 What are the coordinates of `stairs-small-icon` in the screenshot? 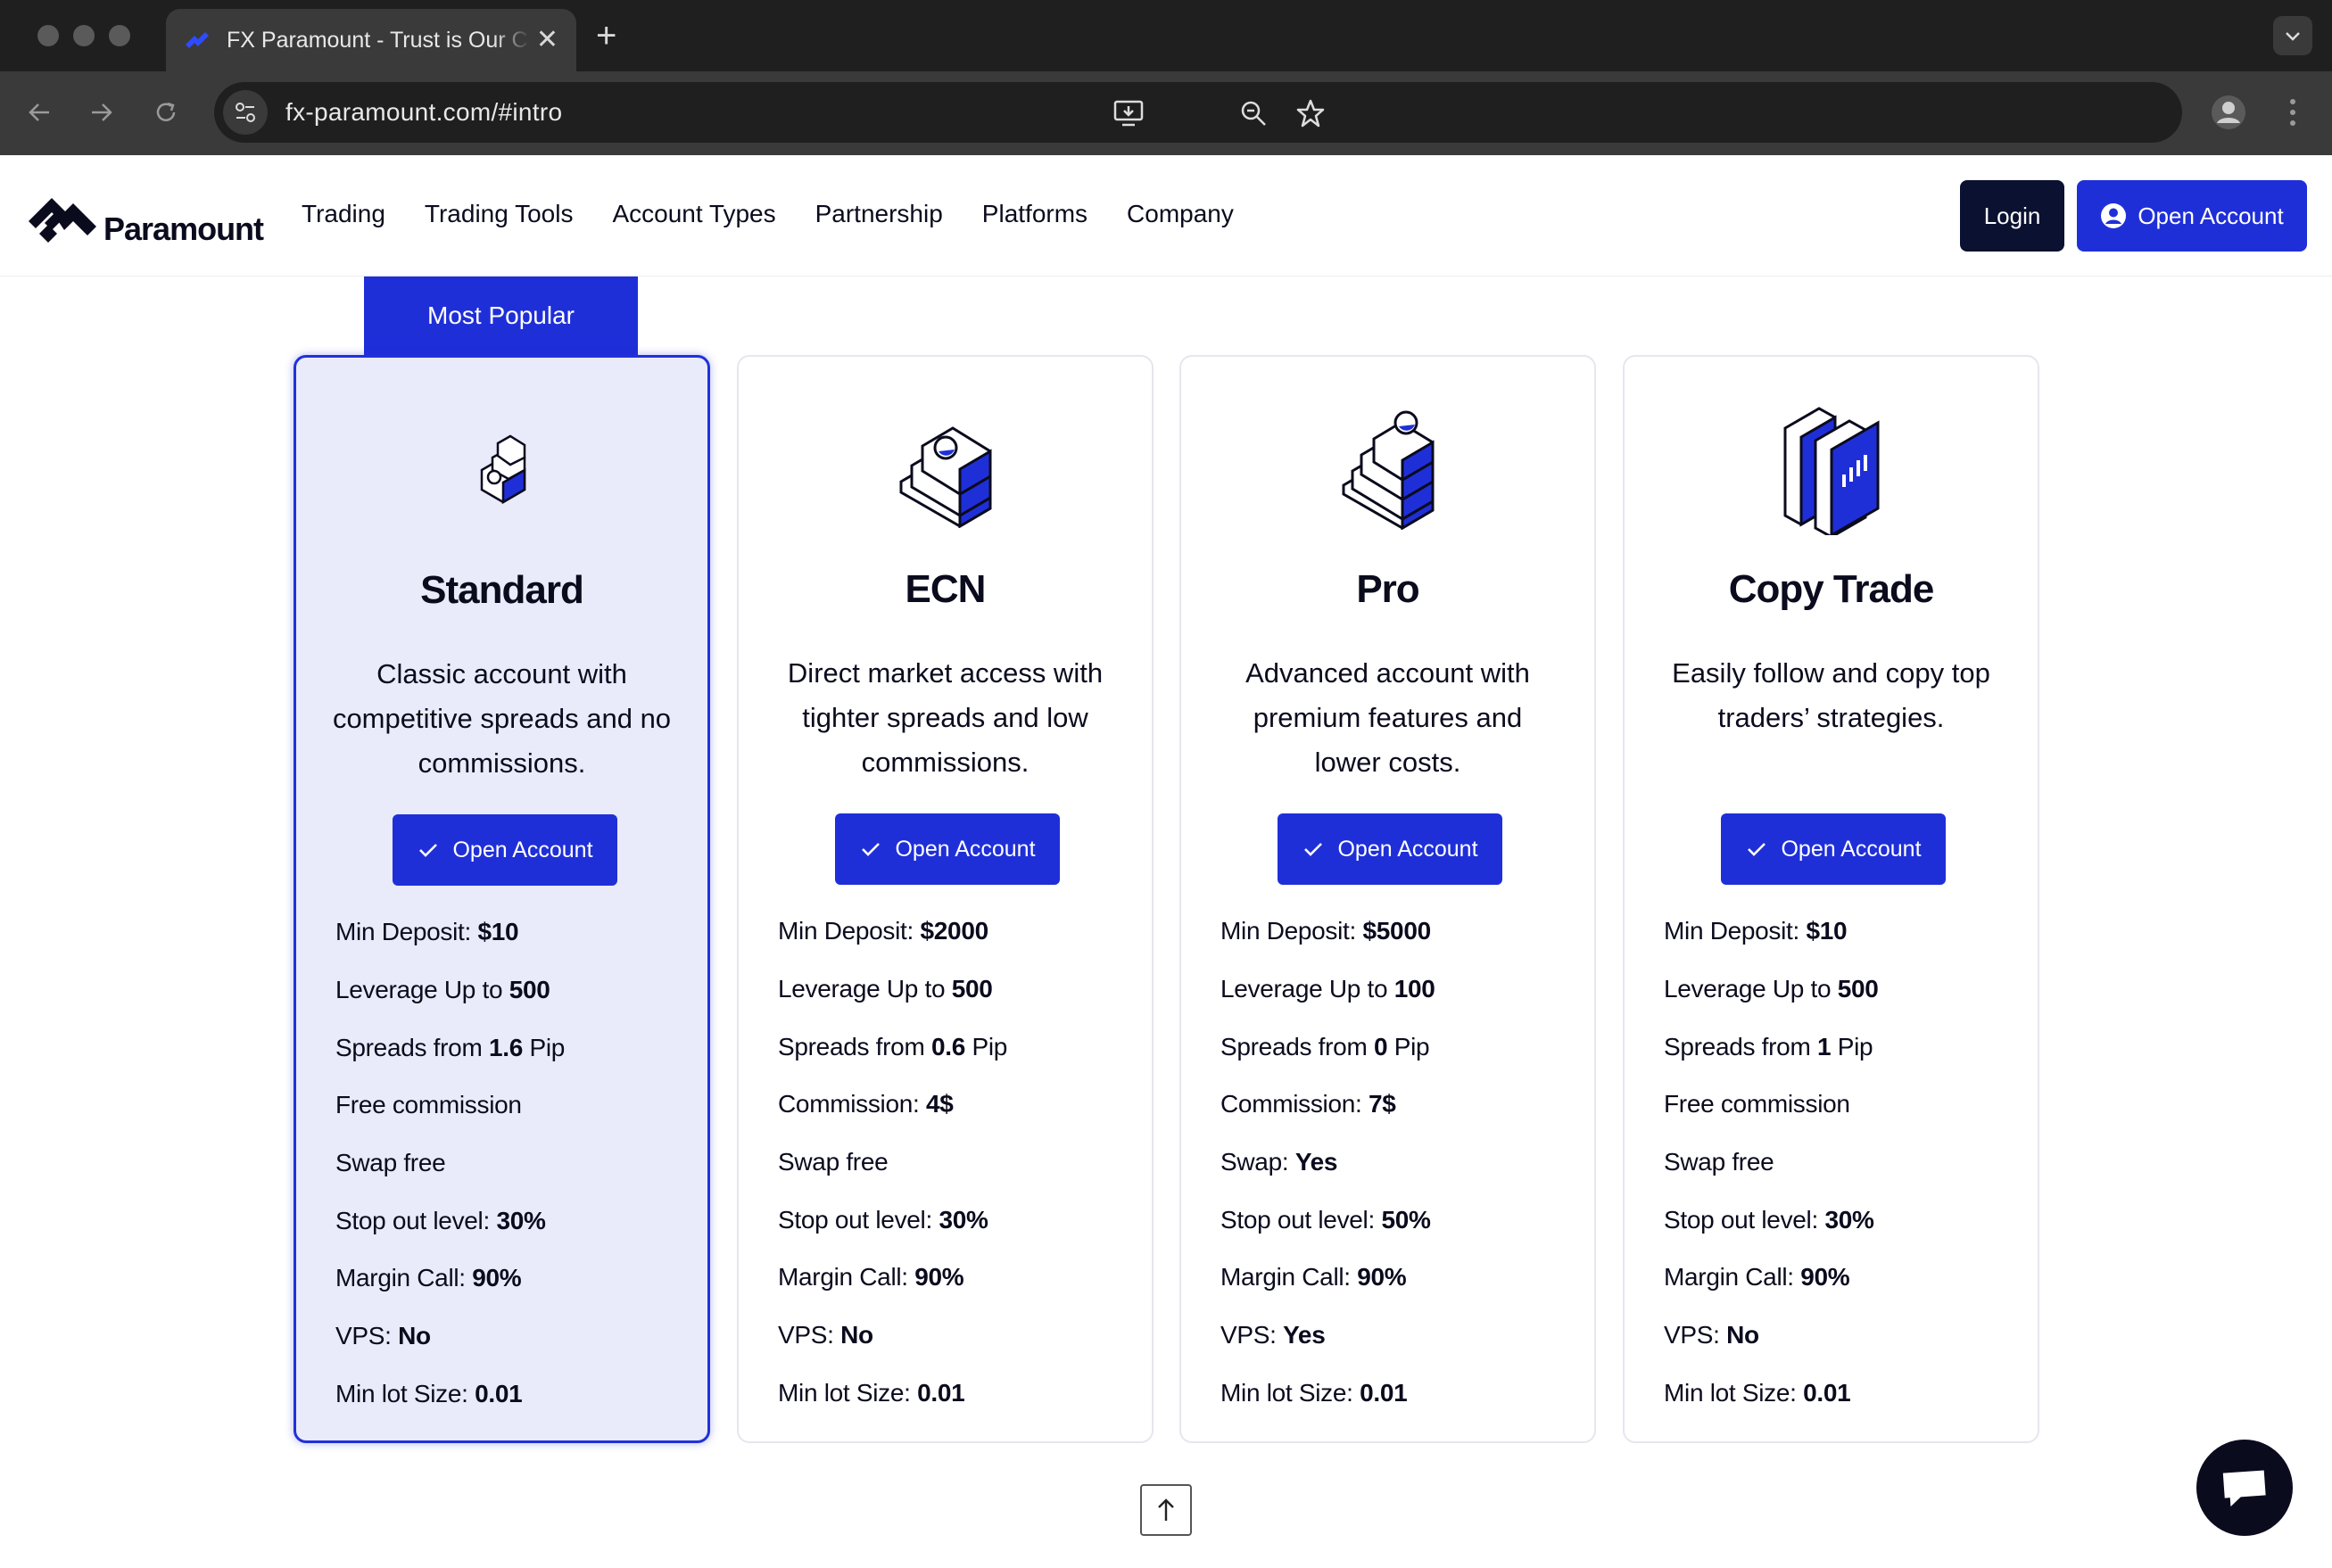 It's located at (501, 471).